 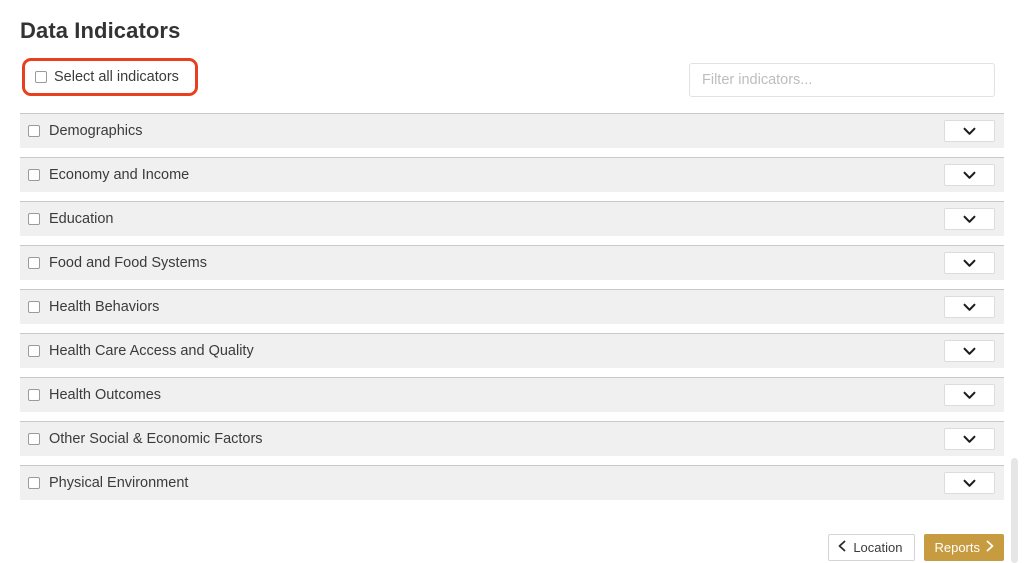 I want to click on indicator-category-row: Demographics, so click(x=512, y=130).